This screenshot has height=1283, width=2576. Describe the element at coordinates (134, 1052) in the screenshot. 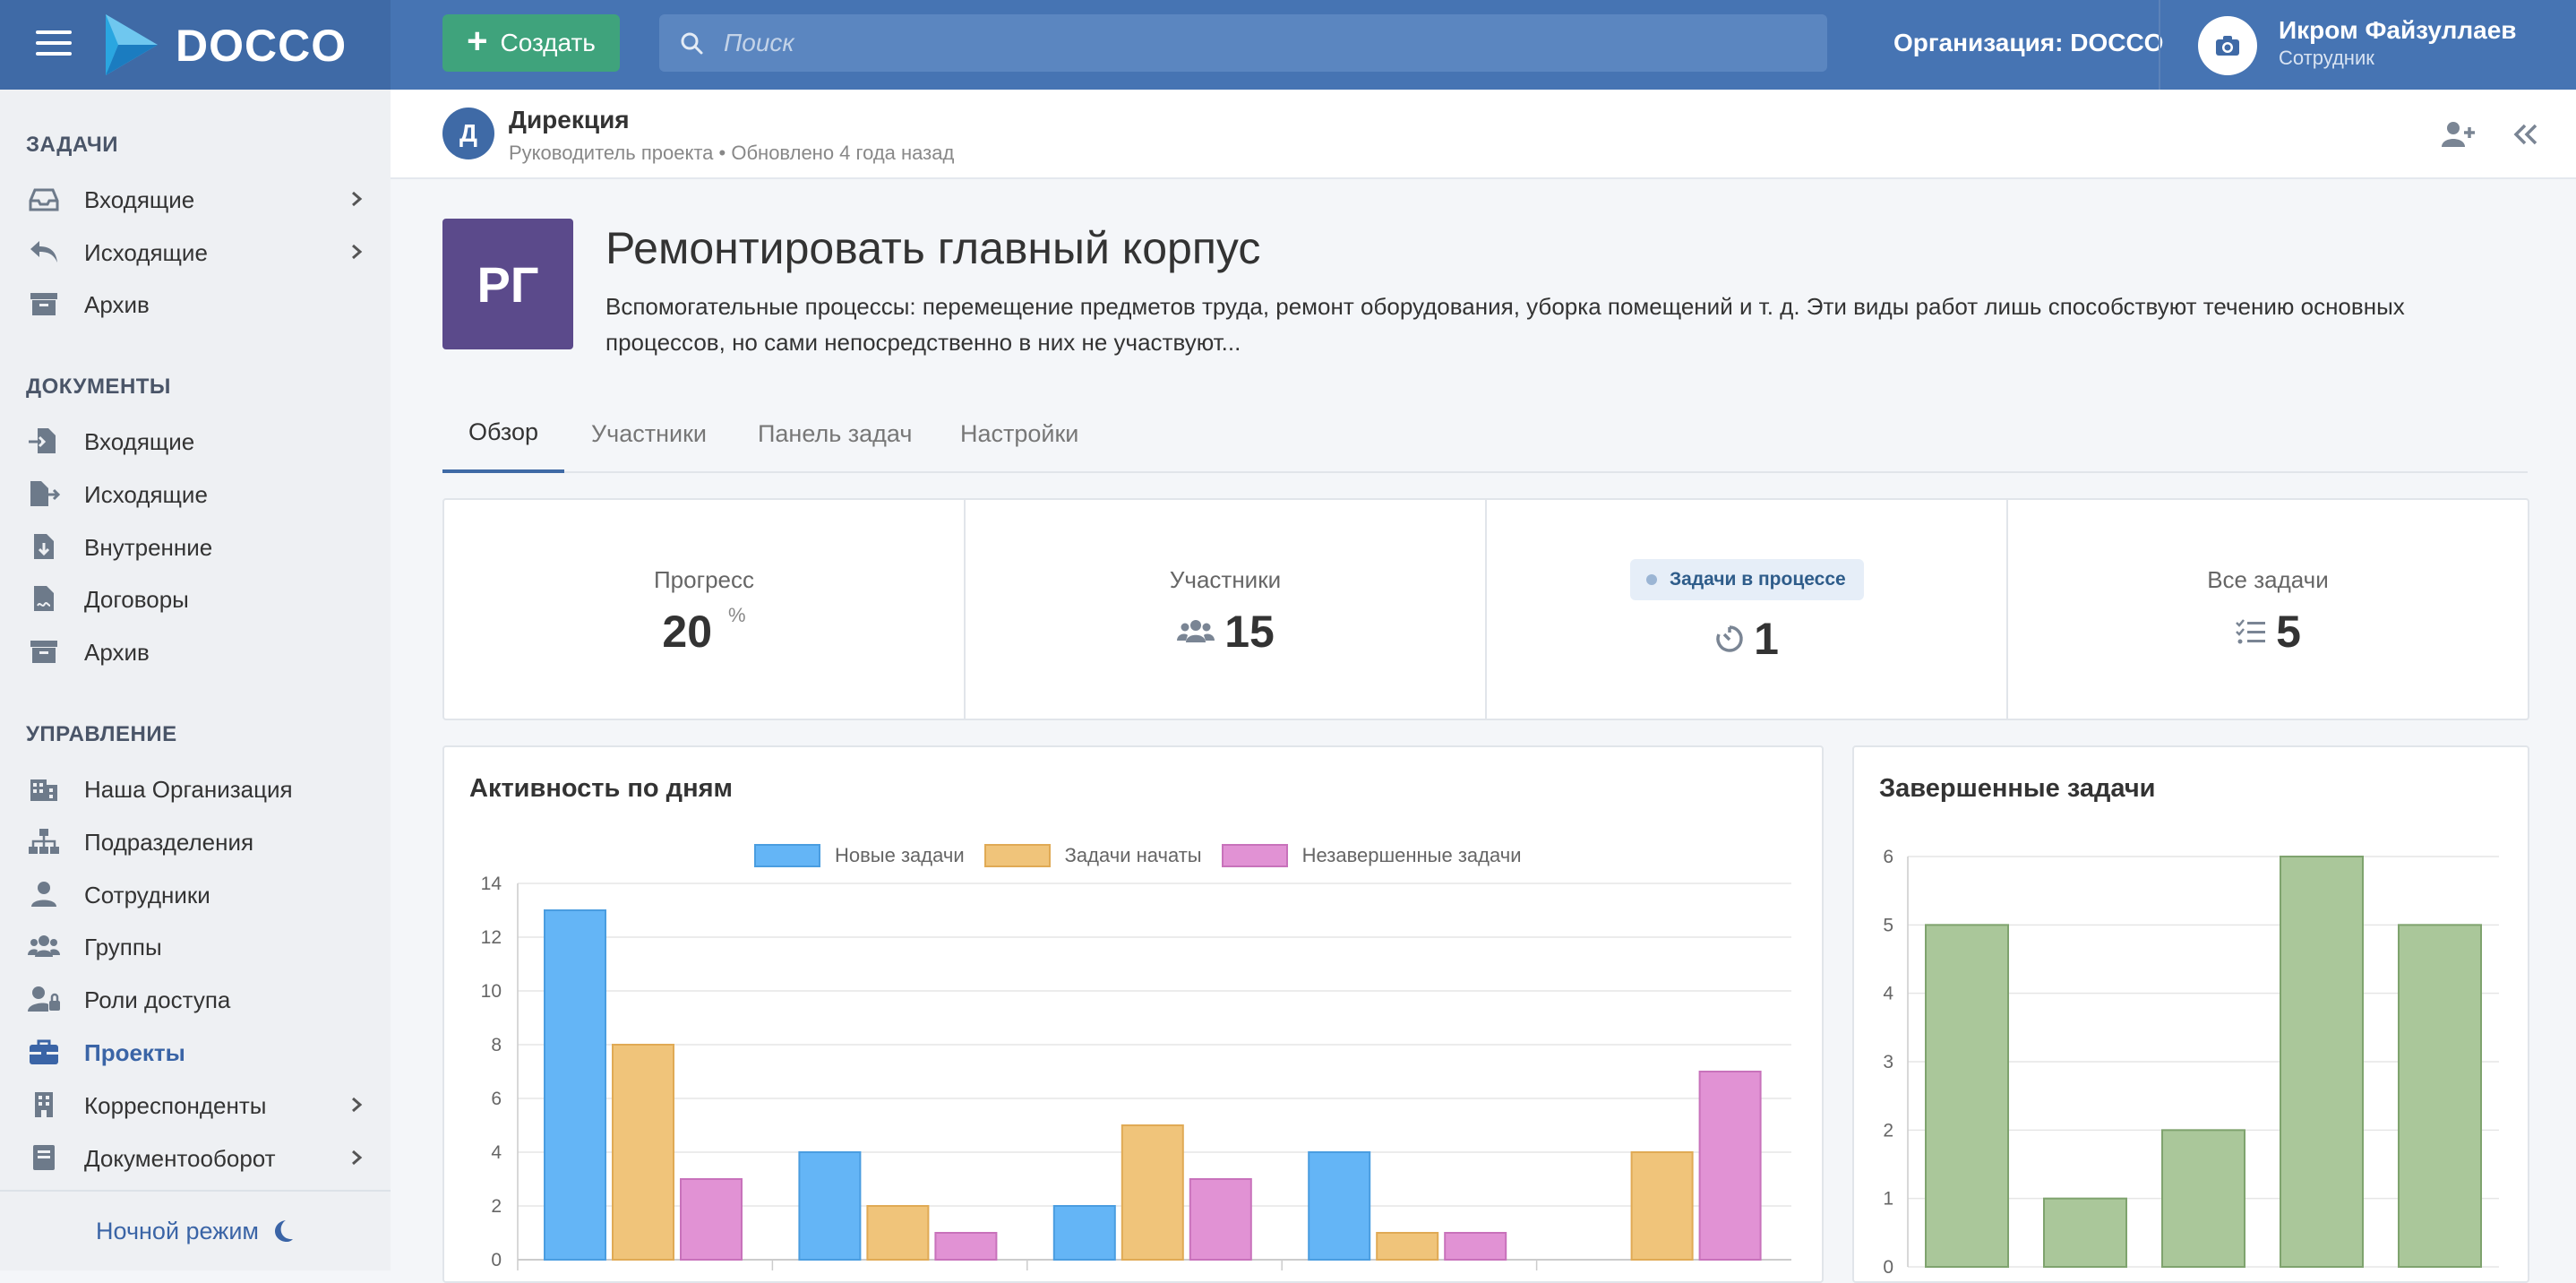

I see `sidebar-item-label: Проекты` at that location.